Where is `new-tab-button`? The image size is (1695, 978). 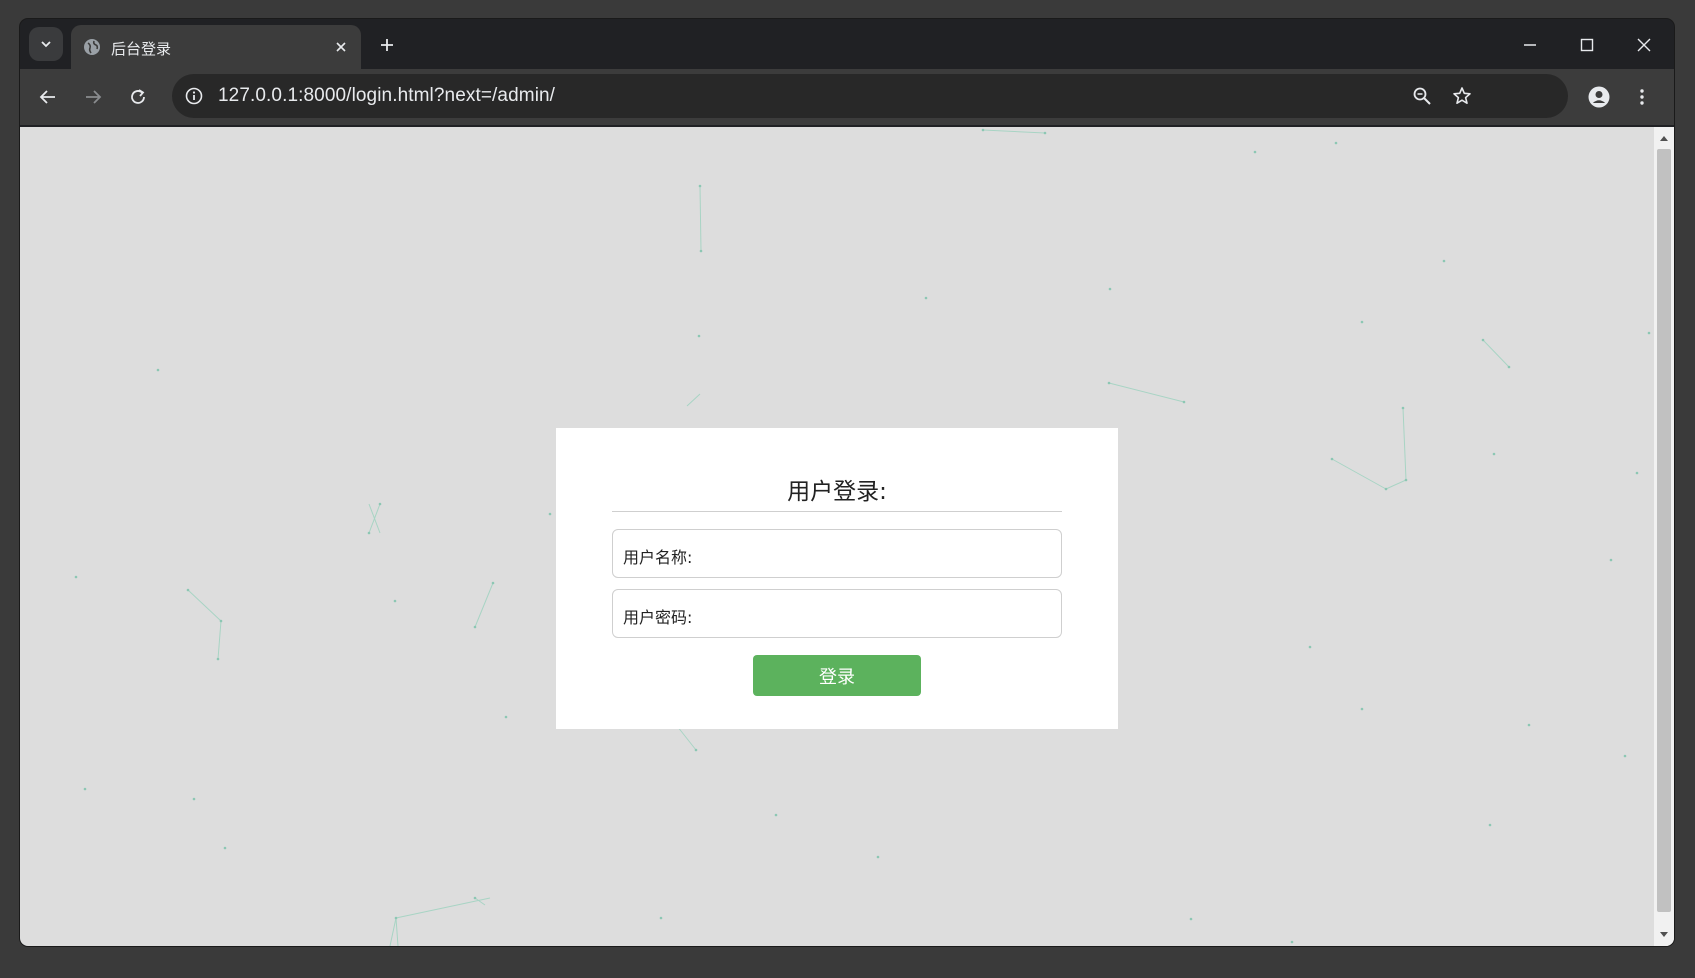
new-tab-button is located at coordinates (387, 45).